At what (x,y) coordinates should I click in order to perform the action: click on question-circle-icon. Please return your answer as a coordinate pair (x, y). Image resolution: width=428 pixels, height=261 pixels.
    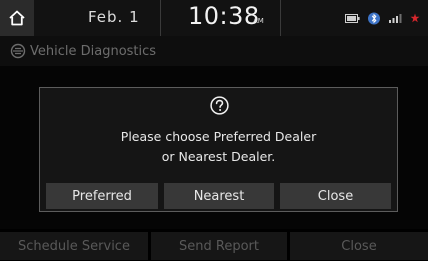
    Looking at the image, I should click on (219, 105).